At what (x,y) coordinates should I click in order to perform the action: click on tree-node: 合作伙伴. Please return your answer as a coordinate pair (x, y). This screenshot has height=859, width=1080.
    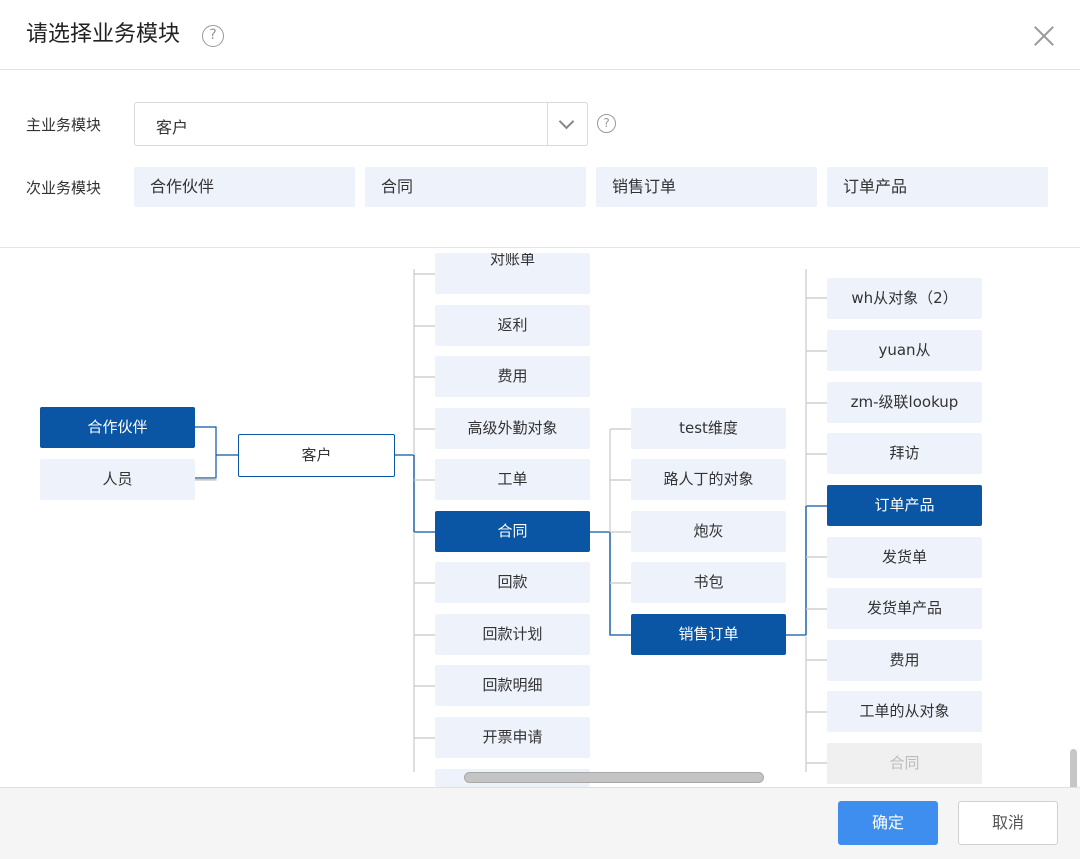
    Looking at the image, I should click on (117, 427).